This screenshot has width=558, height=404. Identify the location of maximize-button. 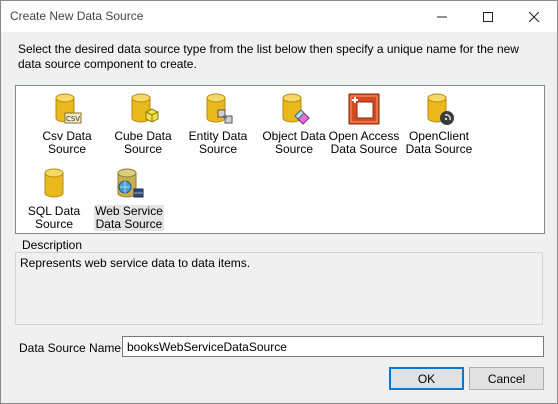
(488, 16).